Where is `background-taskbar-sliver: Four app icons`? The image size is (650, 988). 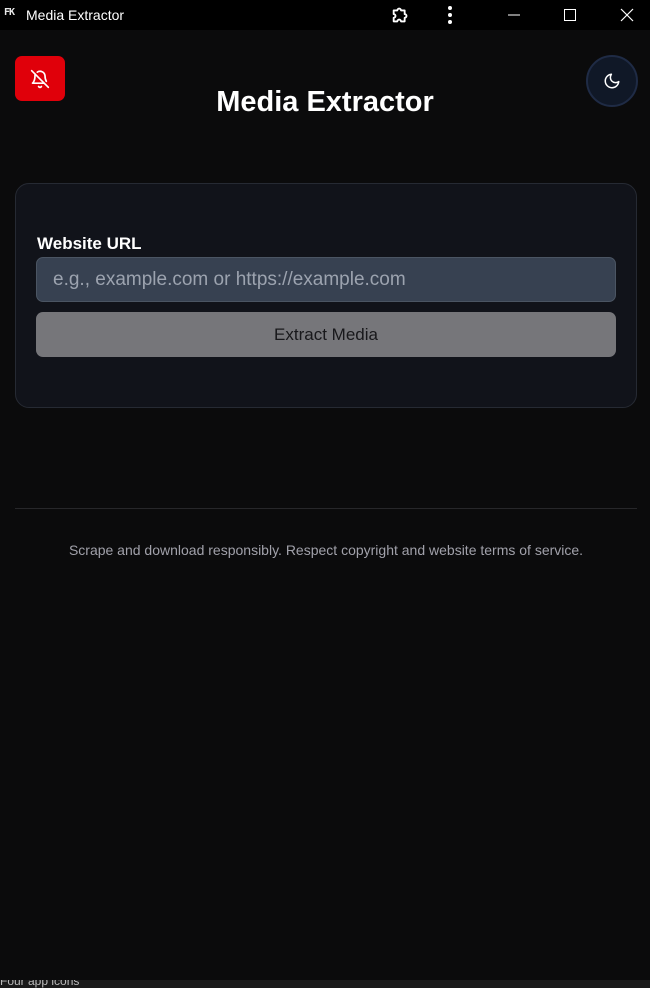 background-taskbar-sliver: Four app icons is located at coordinates (325, 984).